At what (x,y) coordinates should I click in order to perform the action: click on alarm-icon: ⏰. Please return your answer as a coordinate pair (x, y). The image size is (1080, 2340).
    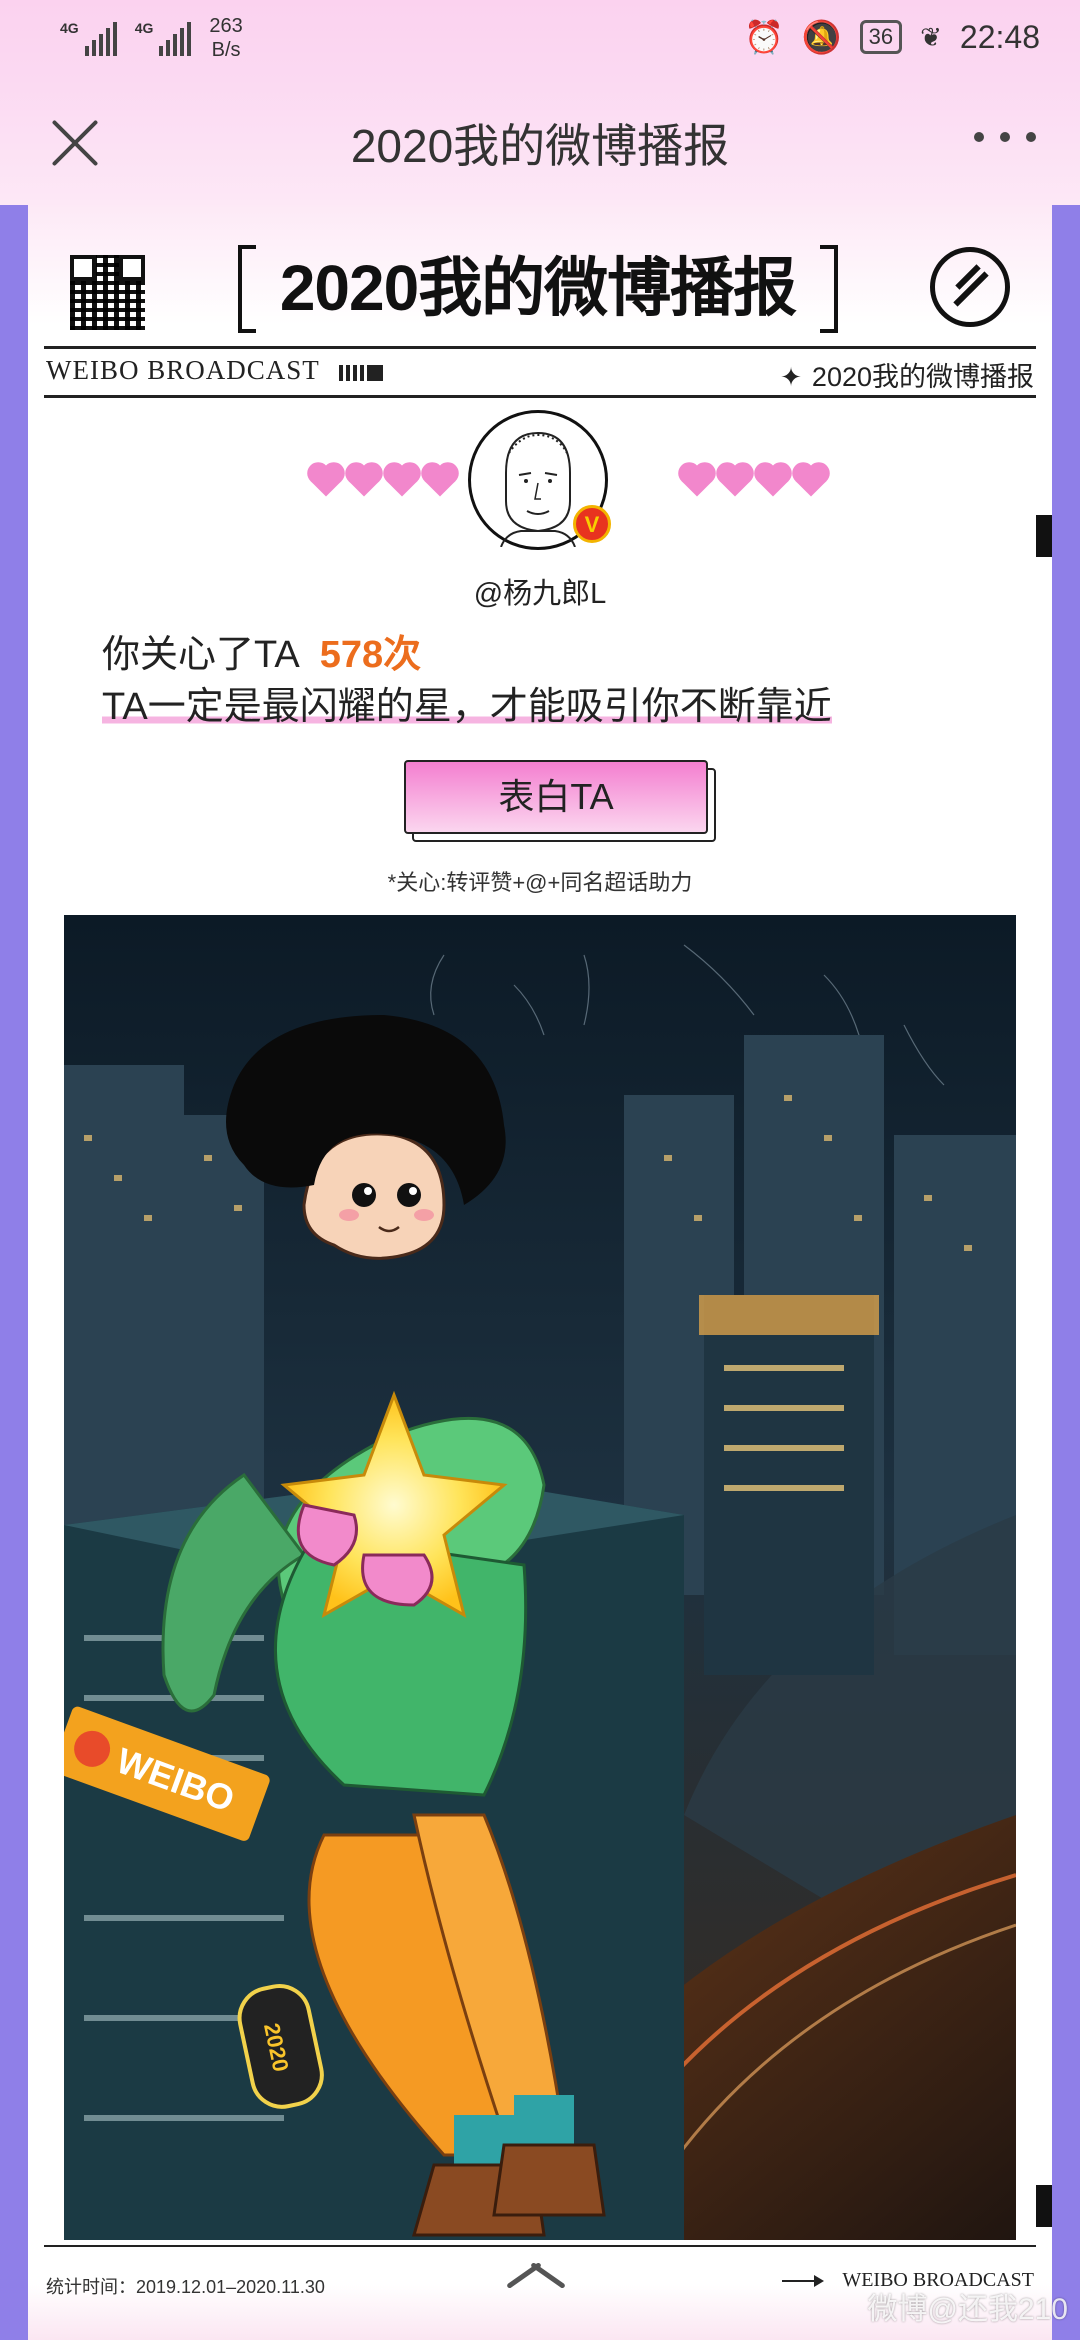
    Looking at the image, I should click on (763, 37).